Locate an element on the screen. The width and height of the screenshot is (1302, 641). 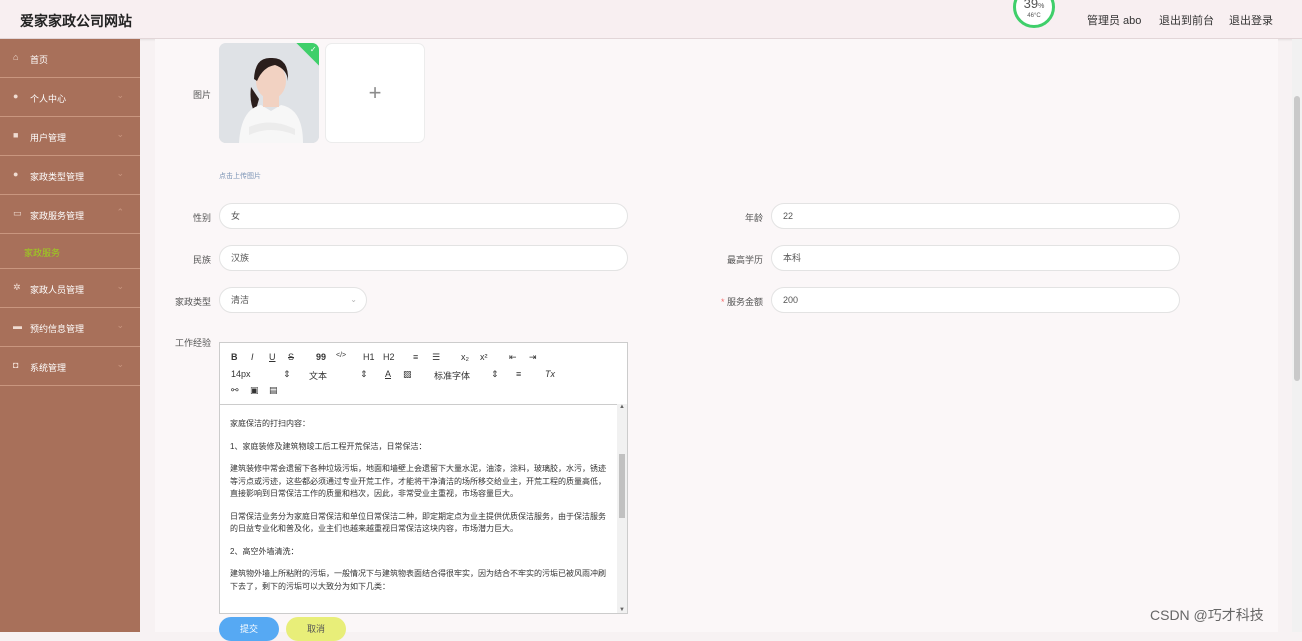
bold-button: B is located at coordinates (234, 357).